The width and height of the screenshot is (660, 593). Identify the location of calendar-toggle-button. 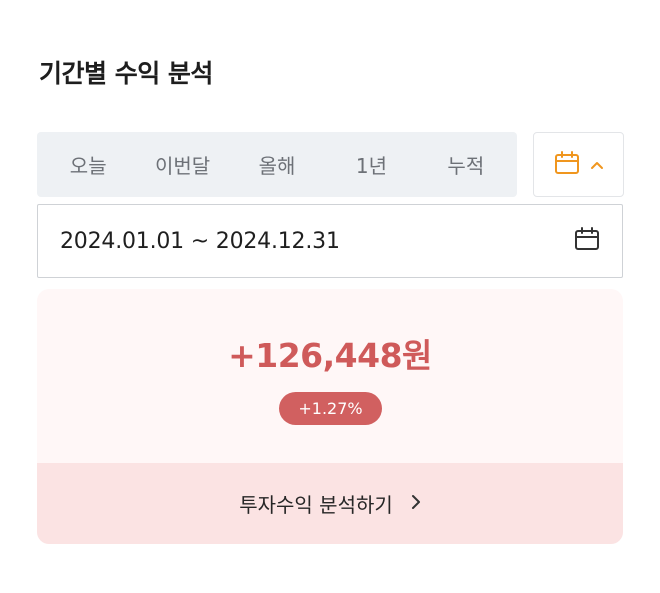
(578, 164).